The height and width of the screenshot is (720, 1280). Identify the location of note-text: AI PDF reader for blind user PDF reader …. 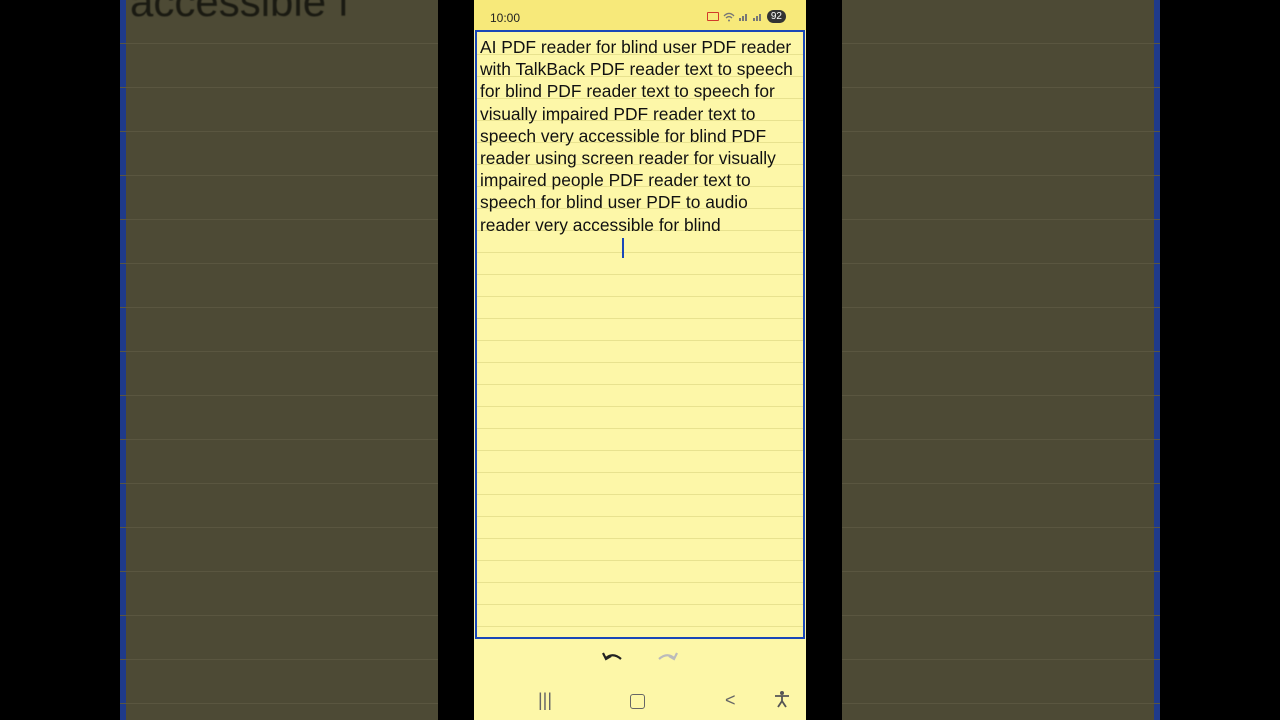
(639, 136).